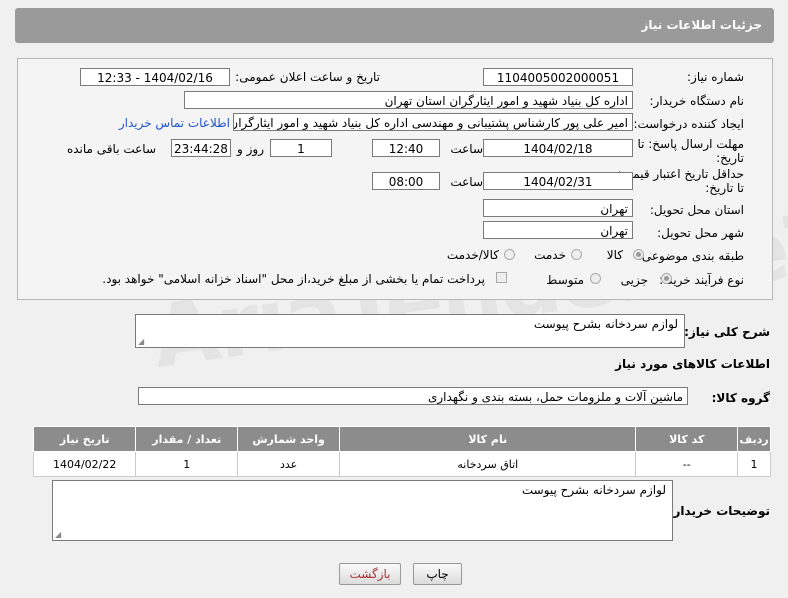 Image resolution: width=788 pixels, height=598 pixels. Describe the element at coordinates (614, 255) in the screenshot. I see `category-option-goods: کالا` at that location.